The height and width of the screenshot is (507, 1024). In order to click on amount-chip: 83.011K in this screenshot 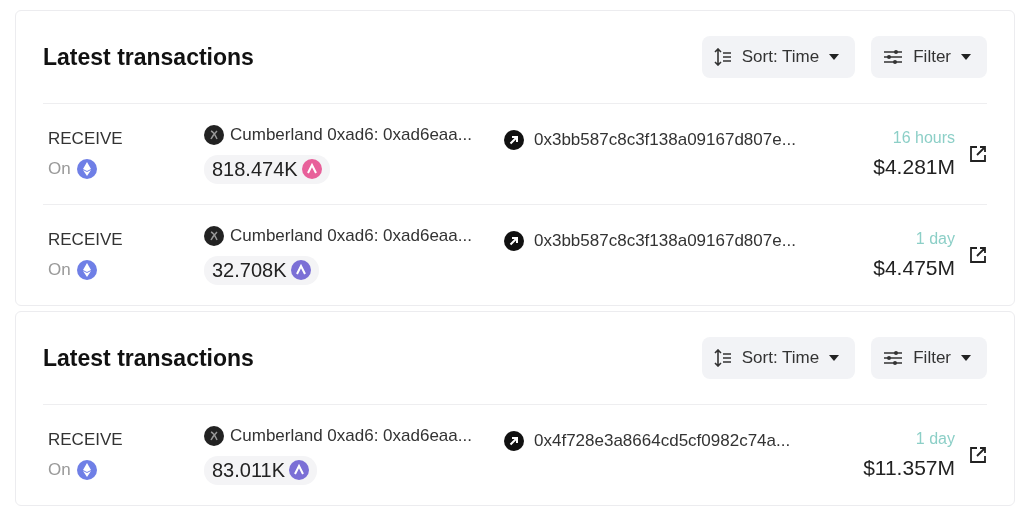, I will do `click(261, 470)`.